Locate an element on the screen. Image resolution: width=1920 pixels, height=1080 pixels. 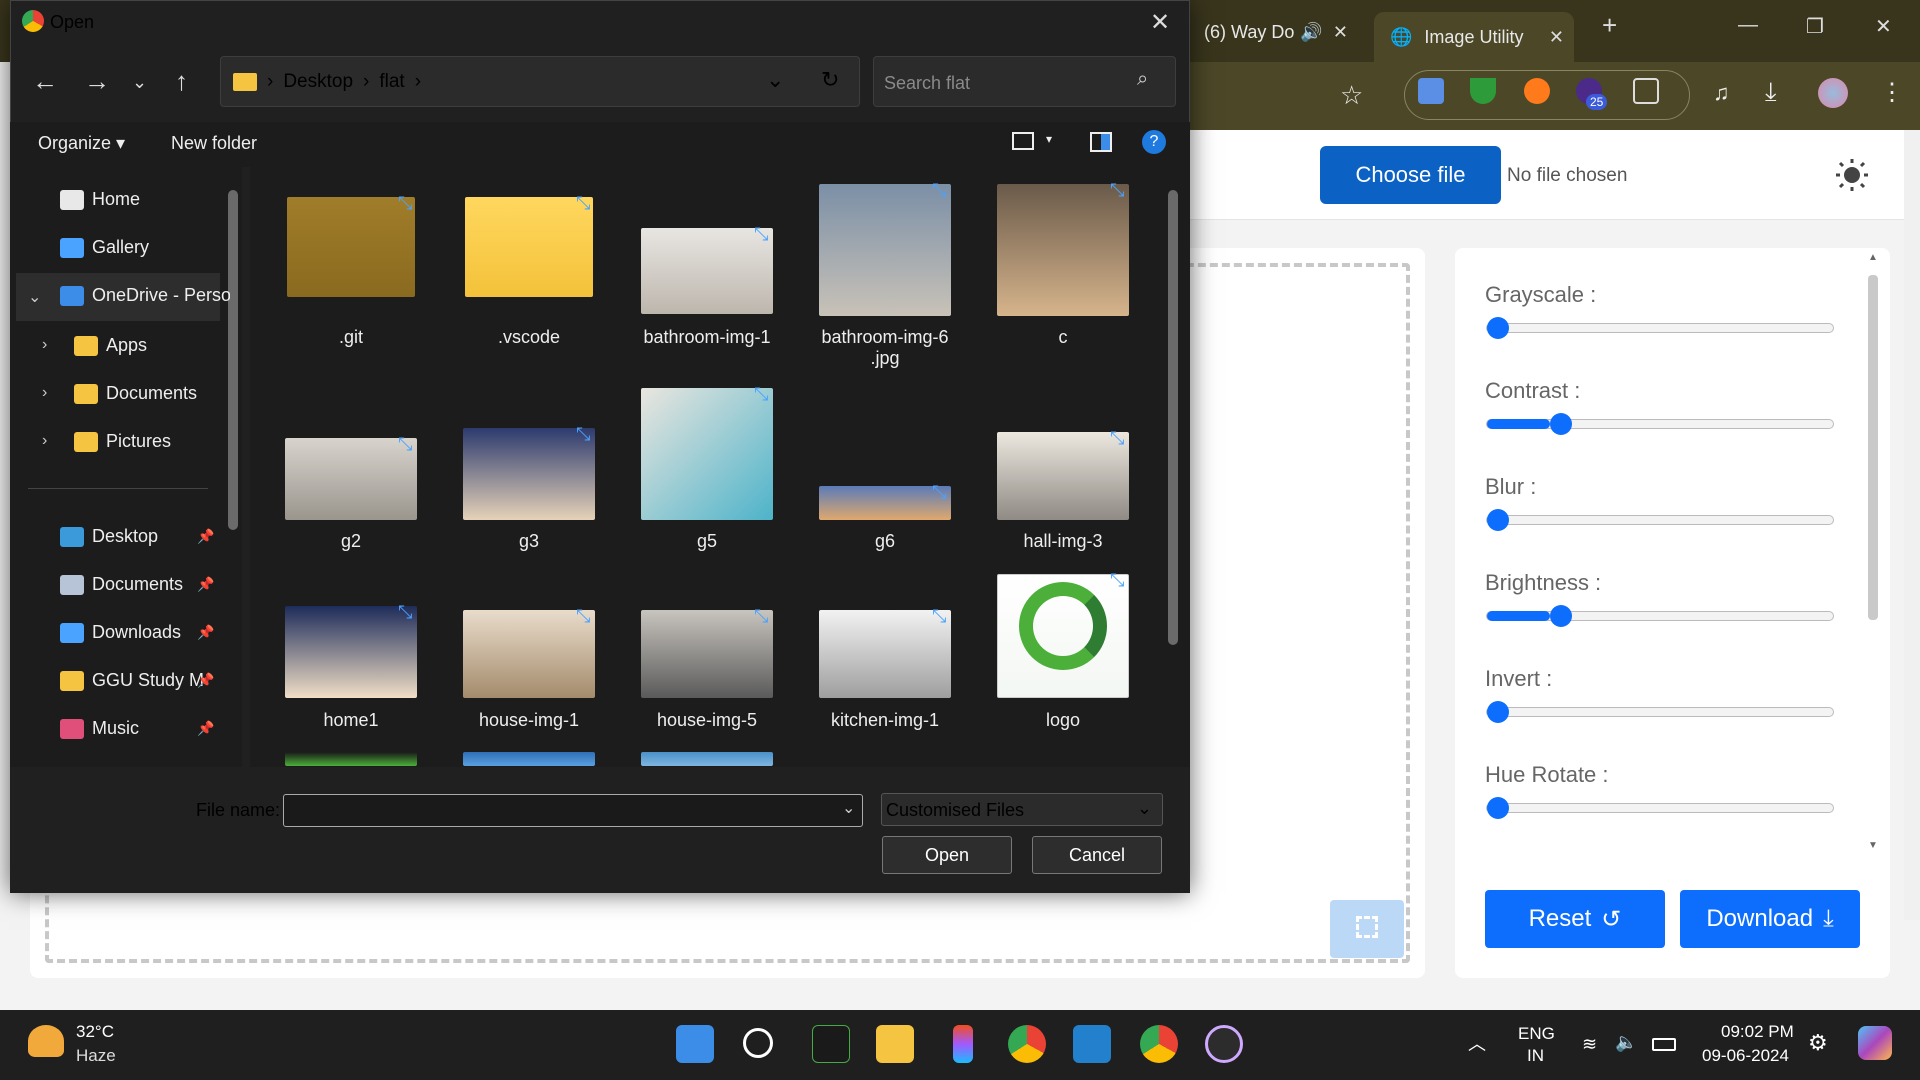
search-input: Search flat is located at coordinates (1024, 81).